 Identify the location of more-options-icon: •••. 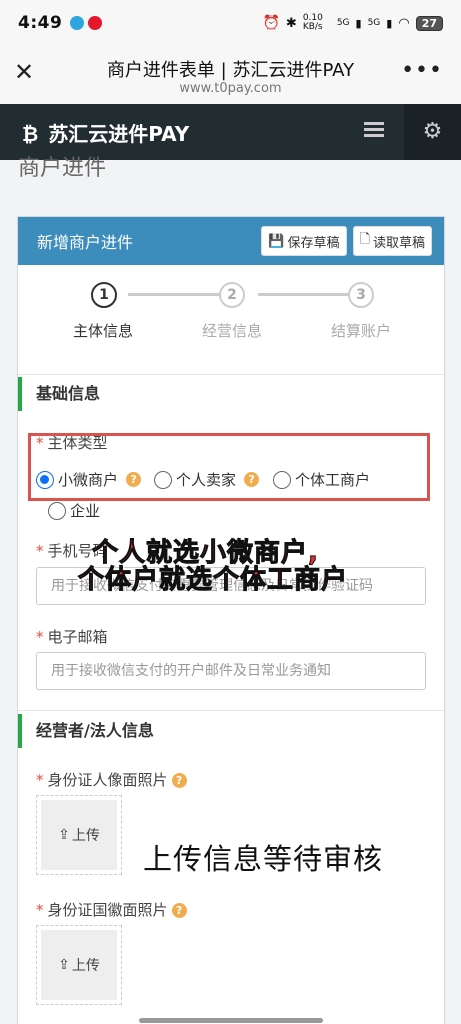
(422, 70).